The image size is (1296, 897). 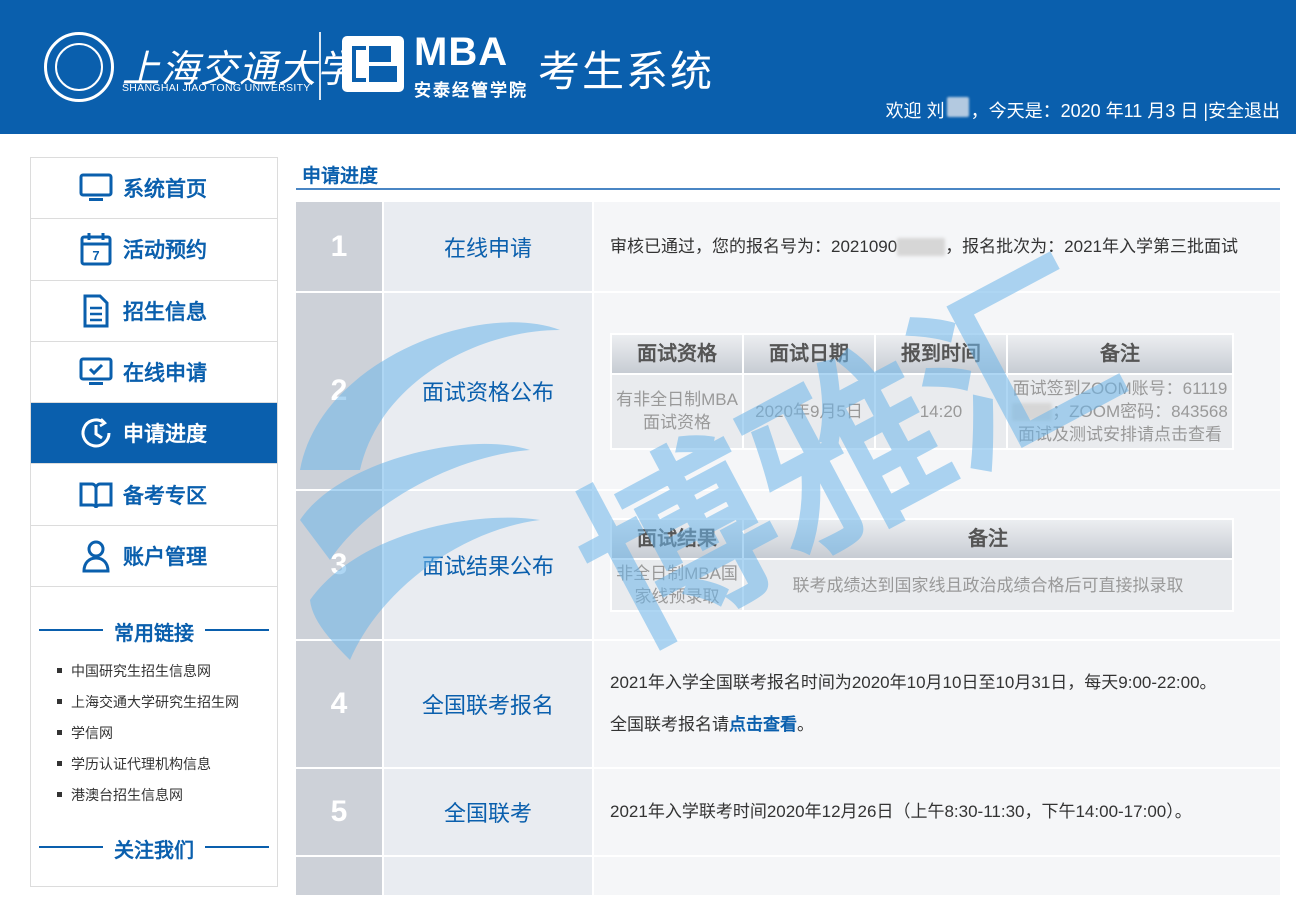 What do you see at coordinates (788, 173) in the screenshot?
I see `page-title: 申请进度` at bounding box center [788, 173].